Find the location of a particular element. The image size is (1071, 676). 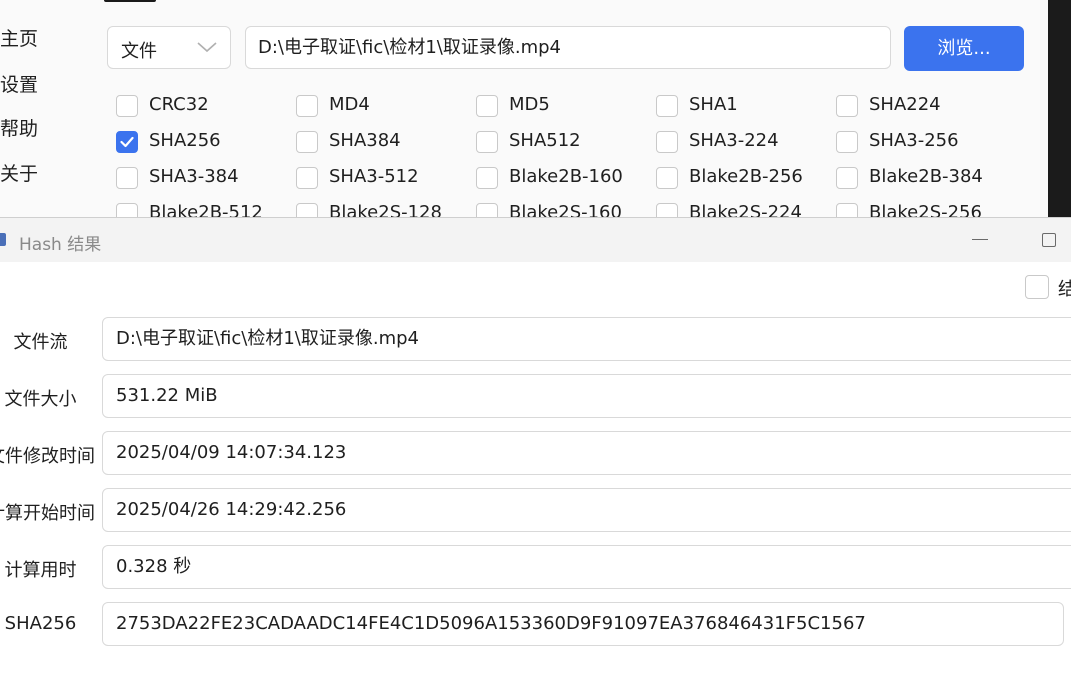

algorithm-label: SHA3-512 is located at coordinates (374, 176).